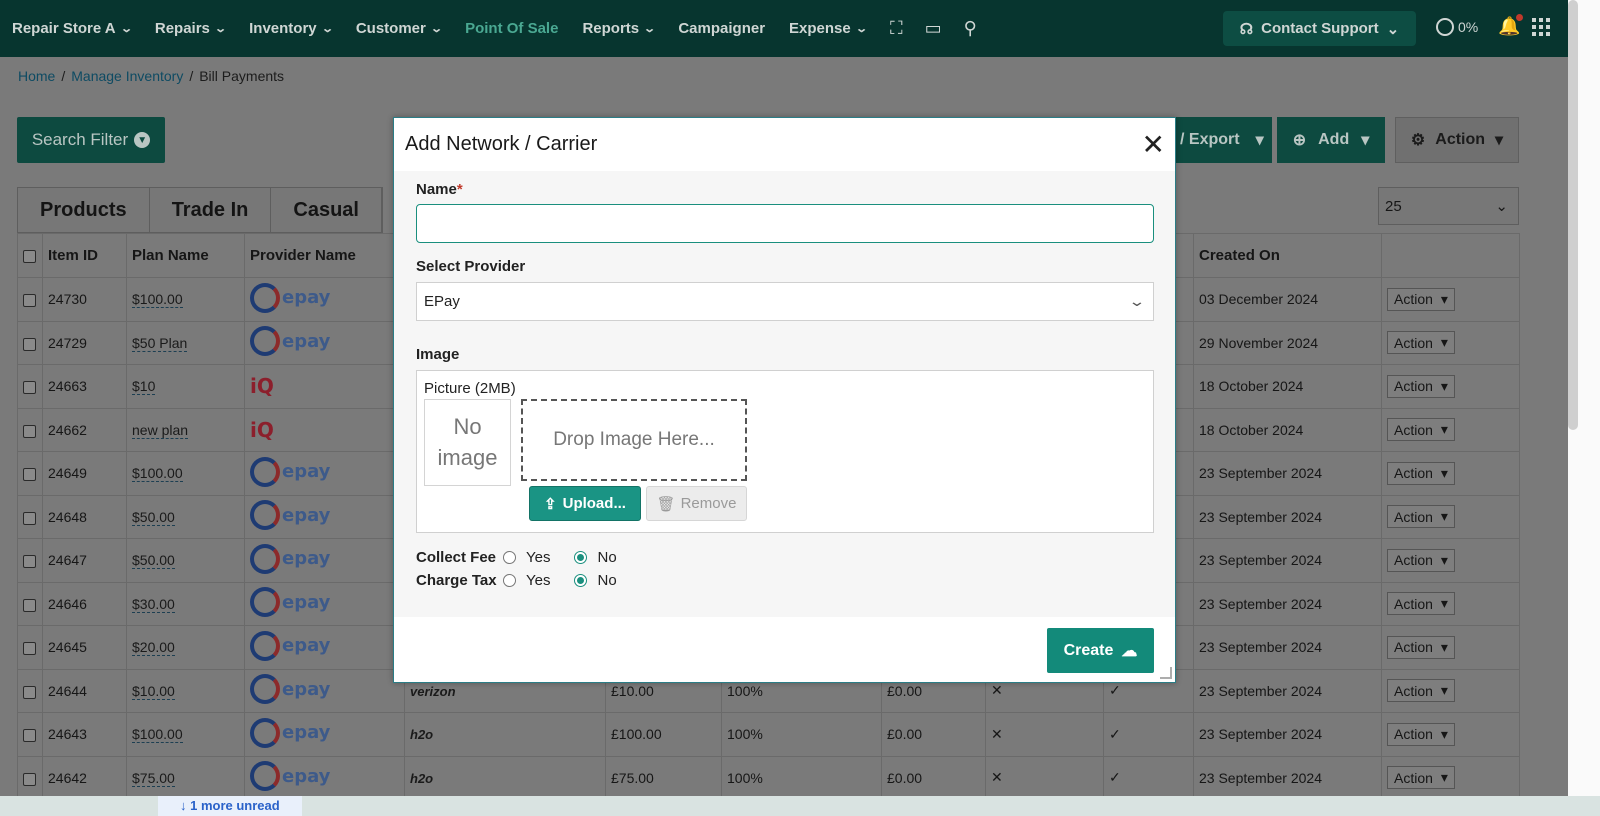  What do you see at coordinates (509, 580) in the screenshot?
I see `charge-tax-yes-radio` at bounding box center [509, 580].